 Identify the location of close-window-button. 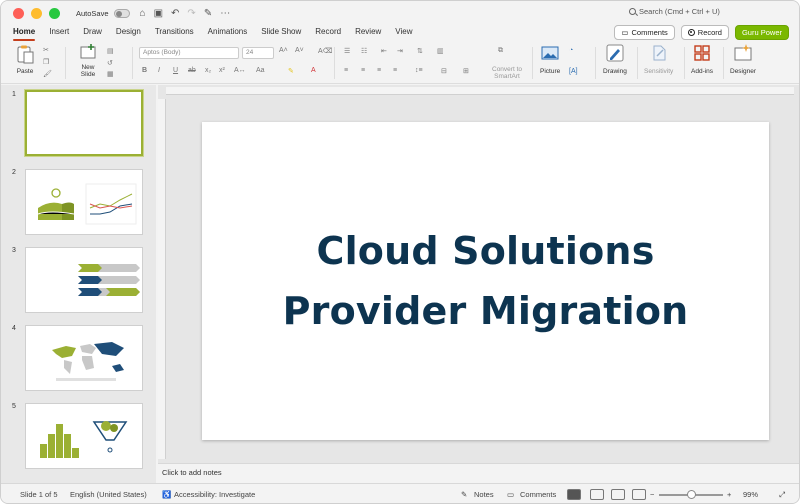
(18, 13).